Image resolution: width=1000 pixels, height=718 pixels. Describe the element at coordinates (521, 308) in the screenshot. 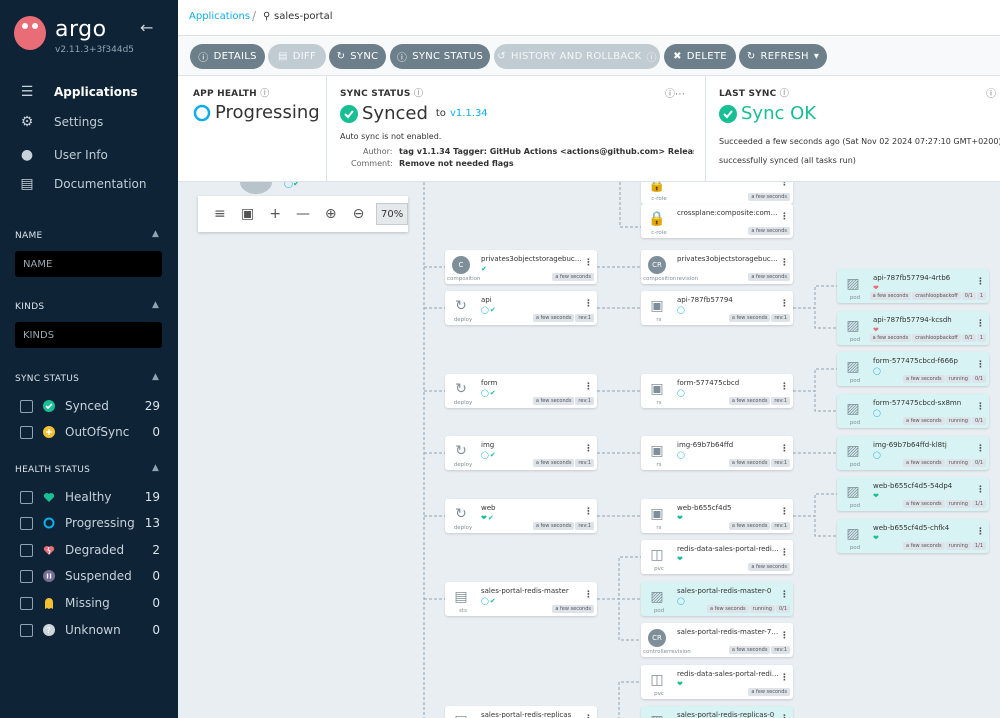

I see `resource-node-deploy: ↻ deploy api ◯ ✔ ⋮ a few seconds rev:1` at that location.